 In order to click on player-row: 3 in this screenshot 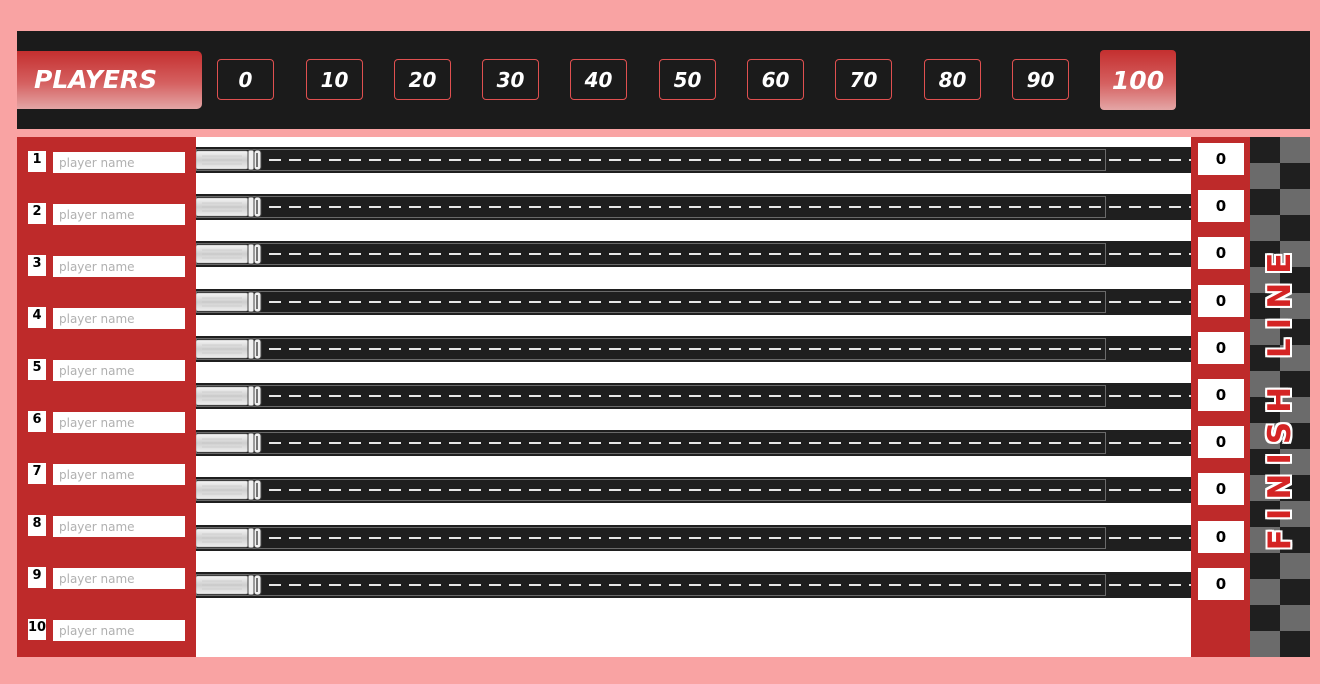, I will do `click(106, 267)`.